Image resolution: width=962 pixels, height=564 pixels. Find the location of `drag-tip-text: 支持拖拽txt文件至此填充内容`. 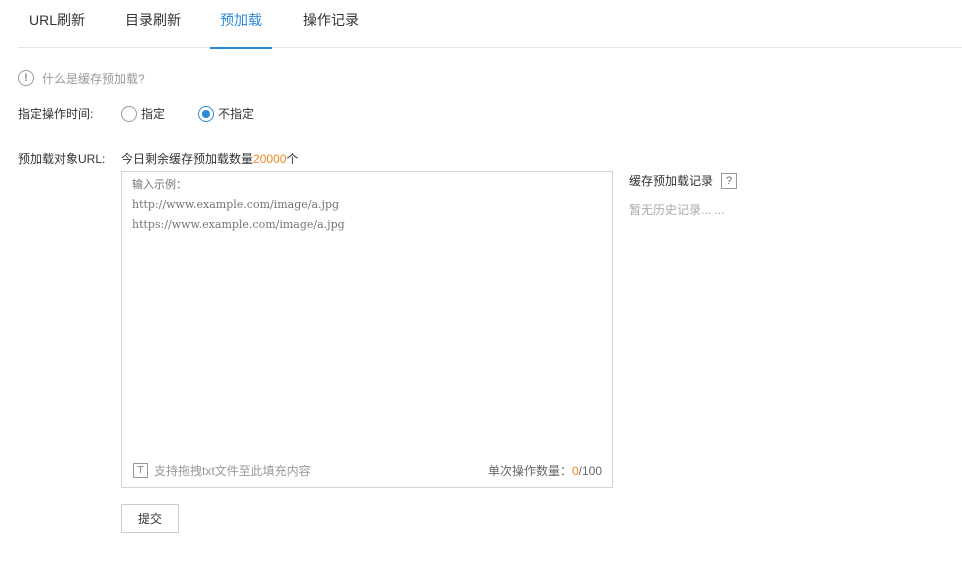

drag-tip-text: 支持拖拽txt文件至此填充内容 is located at coordinates (232, 471).